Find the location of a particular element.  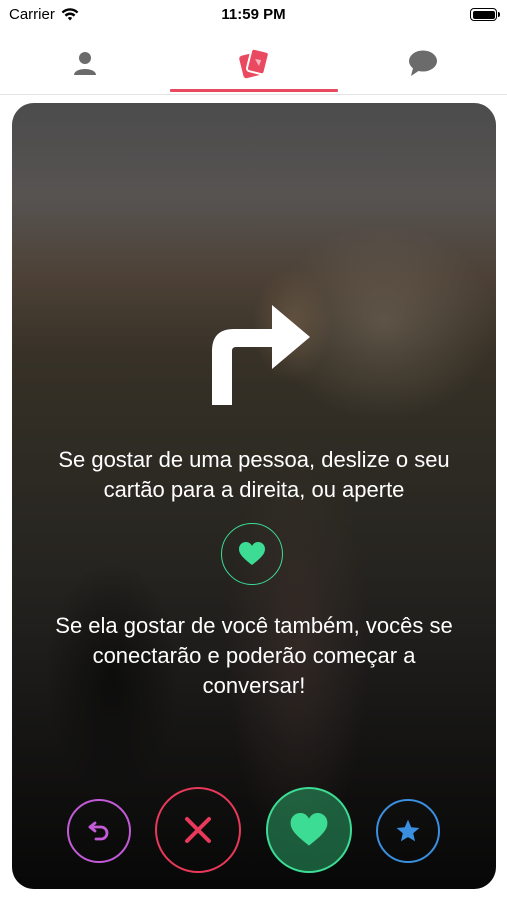

star-icon is located at coordinates (408, 830).